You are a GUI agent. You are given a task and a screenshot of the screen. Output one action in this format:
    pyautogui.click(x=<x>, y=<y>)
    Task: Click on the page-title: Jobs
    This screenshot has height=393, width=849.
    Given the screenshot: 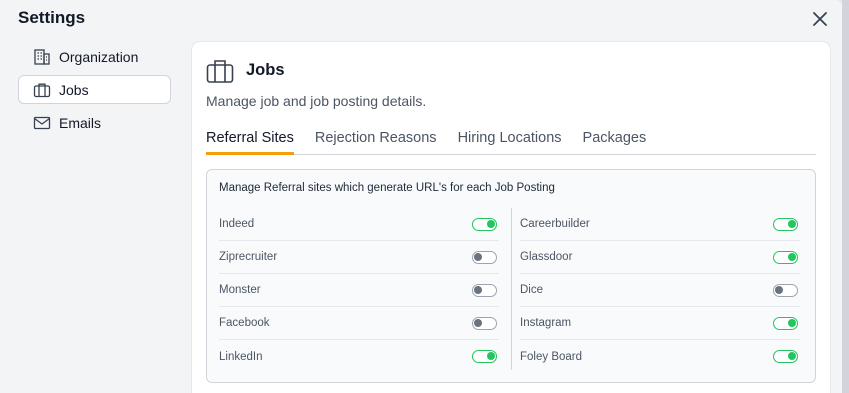 What is the action you would take?
    pyautogui.click(x=265, y=70)
    